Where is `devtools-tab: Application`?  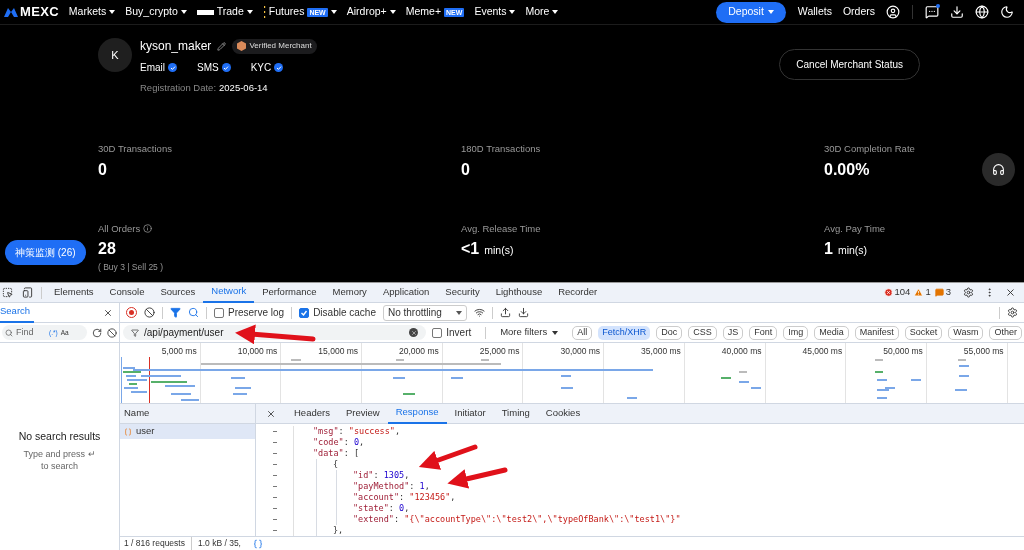
devtools-tab: Application is located at coordinates (406, 292).